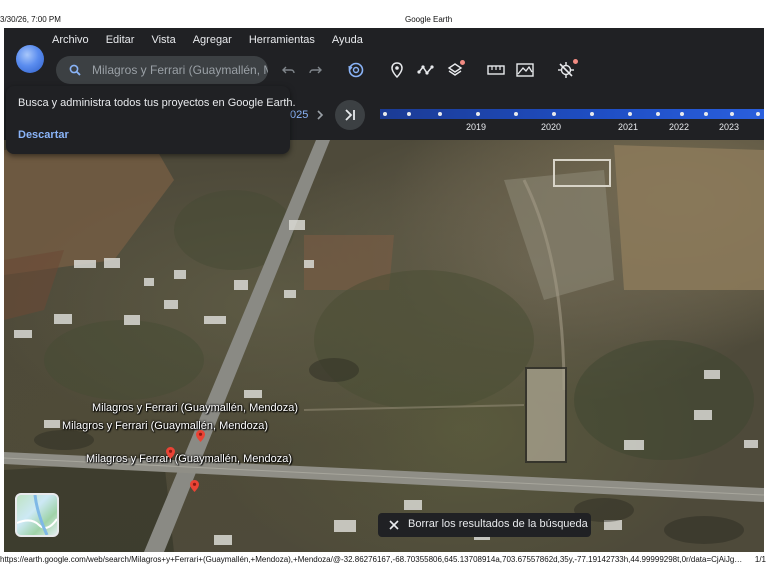 This screenshot has height=576, width=768. I want to click on chevron-right-icon, so click(320, 115).